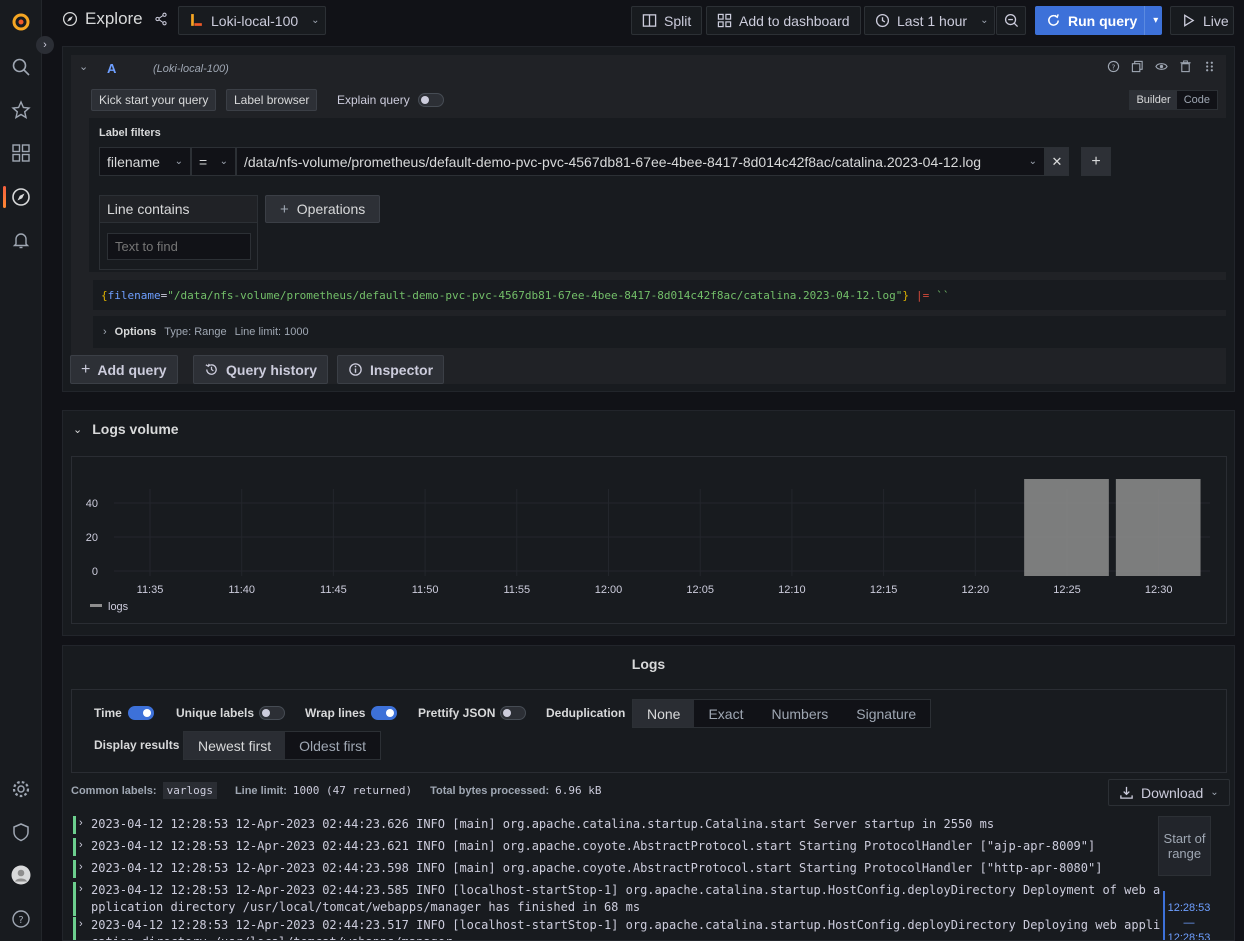 The image size is (1244, 941). What do you see at coordinates (21, 240) in the screenshot?
I see `alerting-bell-icon` at bounding box center [21, 240].